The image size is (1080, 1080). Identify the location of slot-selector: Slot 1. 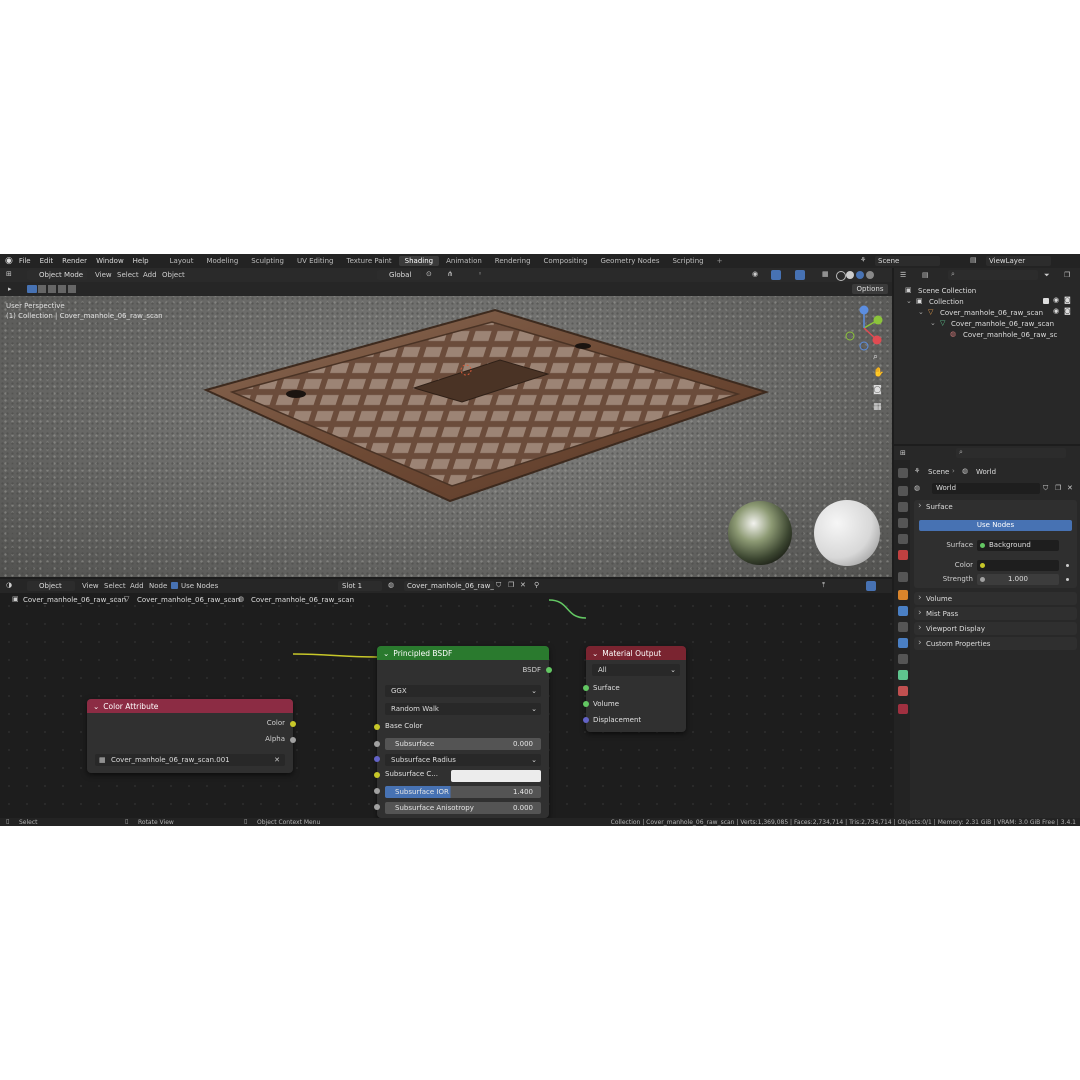
(360, 586).